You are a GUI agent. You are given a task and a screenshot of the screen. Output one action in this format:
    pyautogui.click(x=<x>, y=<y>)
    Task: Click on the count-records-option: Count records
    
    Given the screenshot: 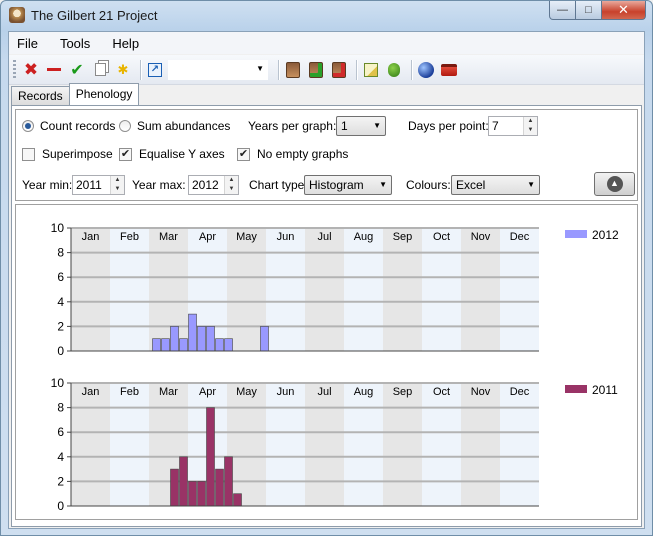 What is the action you would take?
    pyautogui.click(x=68, y=126)
    